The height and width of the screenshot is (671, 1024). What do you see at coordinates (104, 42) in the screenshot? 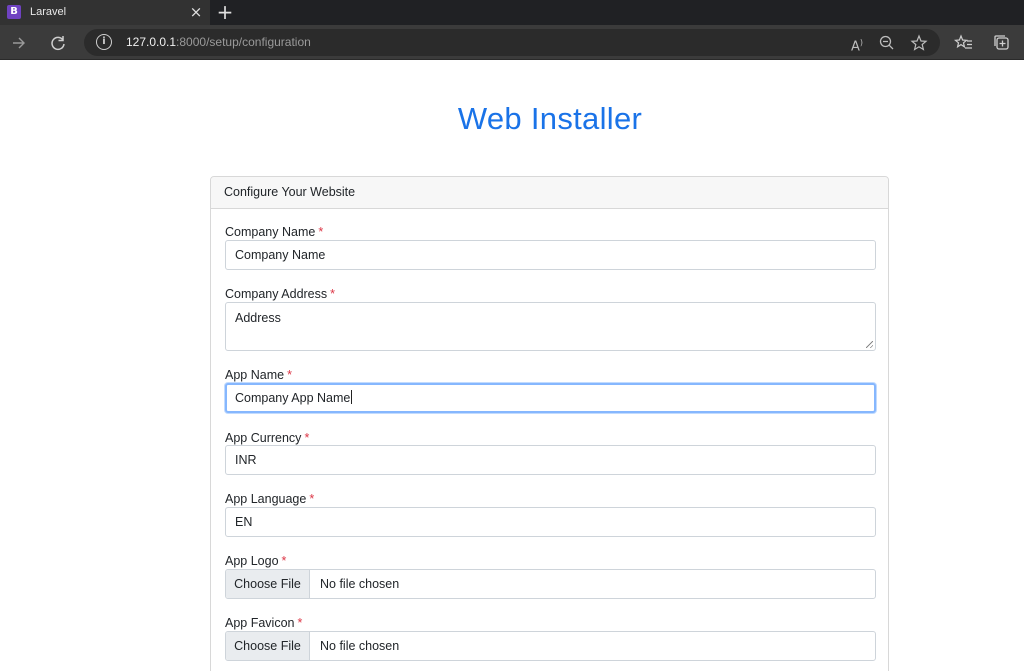
I see `site-info-icon: i` at bounding box center [104, 42].